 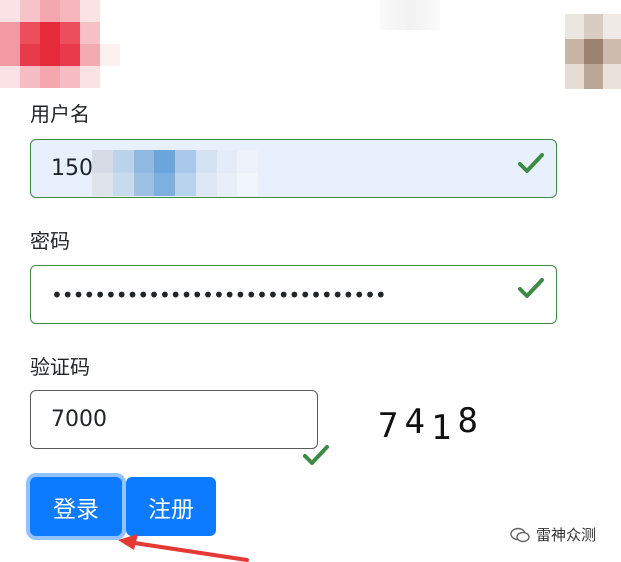 I want to click on captcha-char-4: 8, so click(x=470, y=421).